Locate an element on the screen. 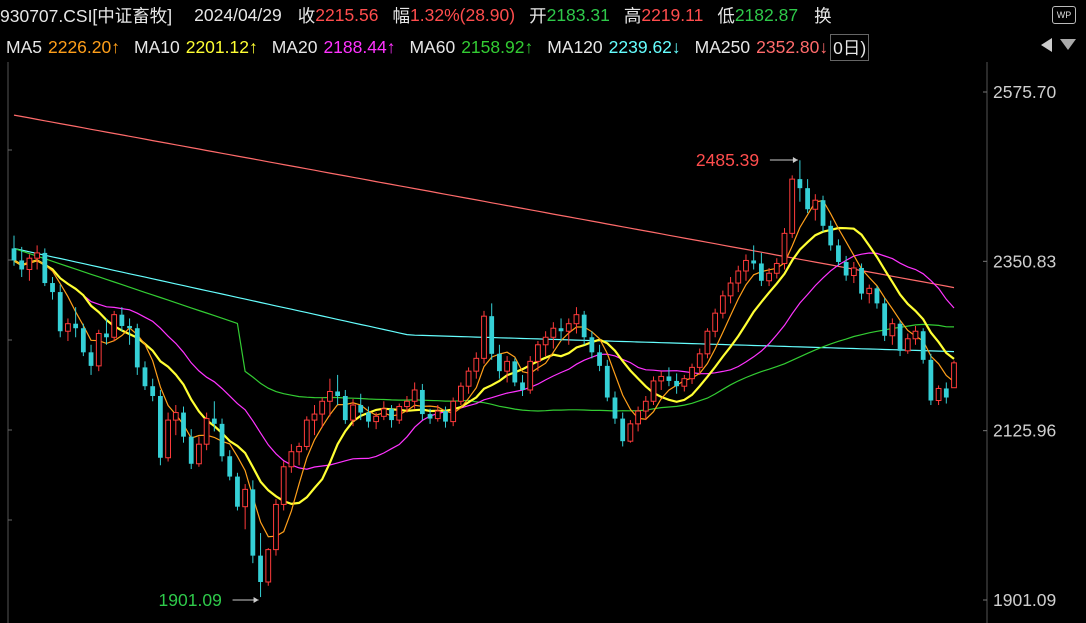 The height and width of the screenshot is (623, 1086). change-value: 1.32%(28.90) is located at coordinates (463, 14).